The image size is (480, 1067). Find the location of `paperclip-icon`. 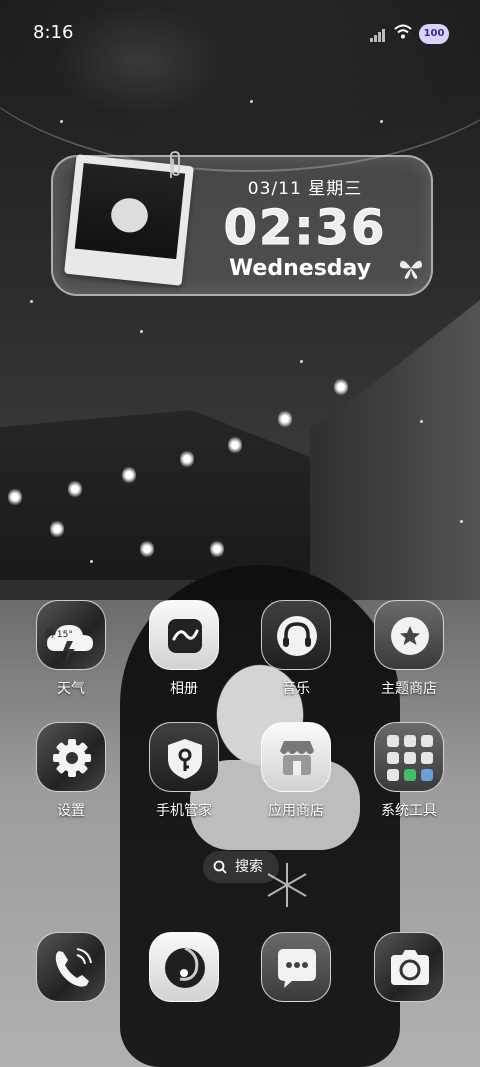

paperclip-icon is located at coordinates (175, 164).